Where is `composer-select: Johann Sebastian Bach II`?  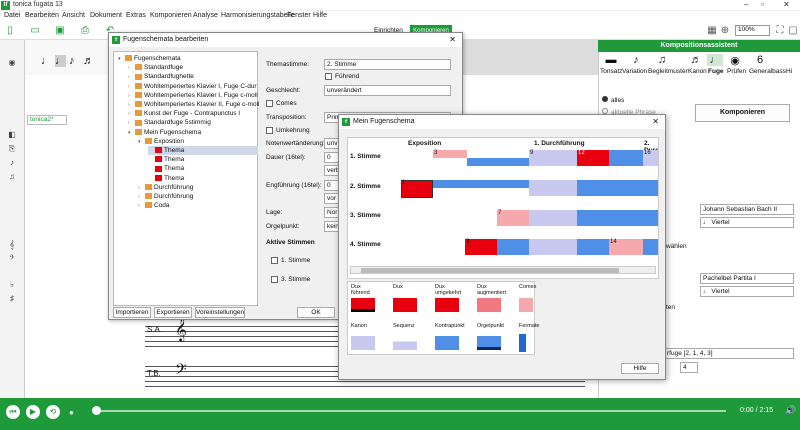 composer-select: Johann Sebastian Bach II is located at coordinates (747, 209).